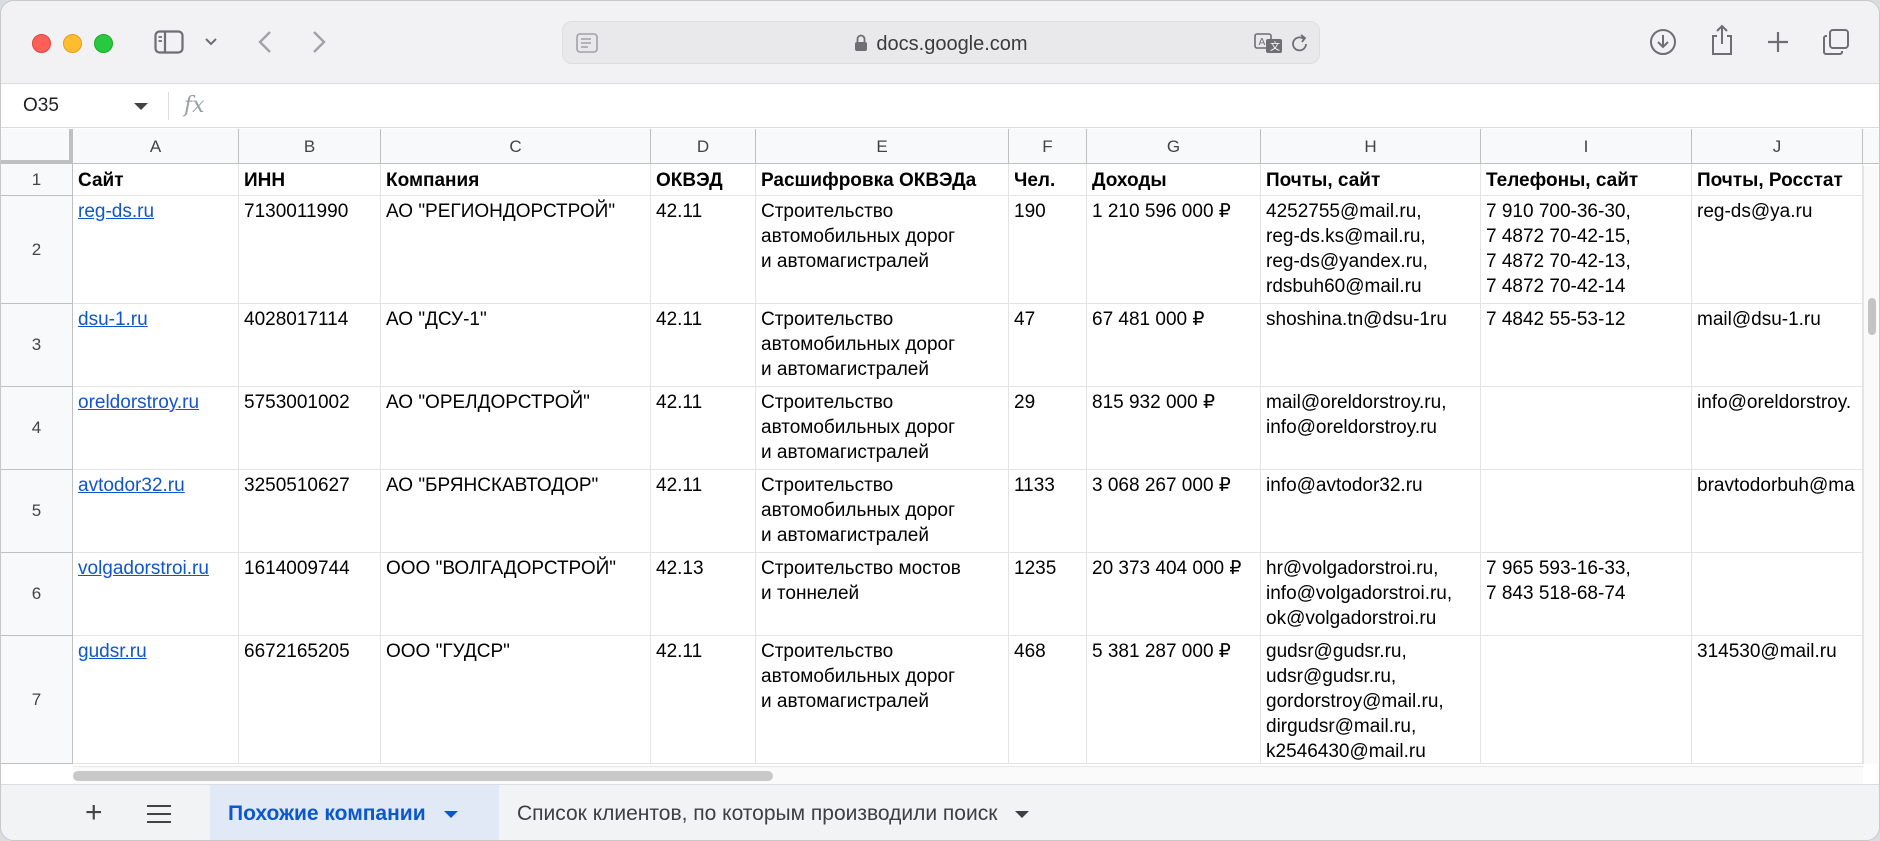 The image size is (1880, 841). What do you see at coordinates (319, 42) in the screenshot?
I see `forward-icon` at bounding box center [319, 42].